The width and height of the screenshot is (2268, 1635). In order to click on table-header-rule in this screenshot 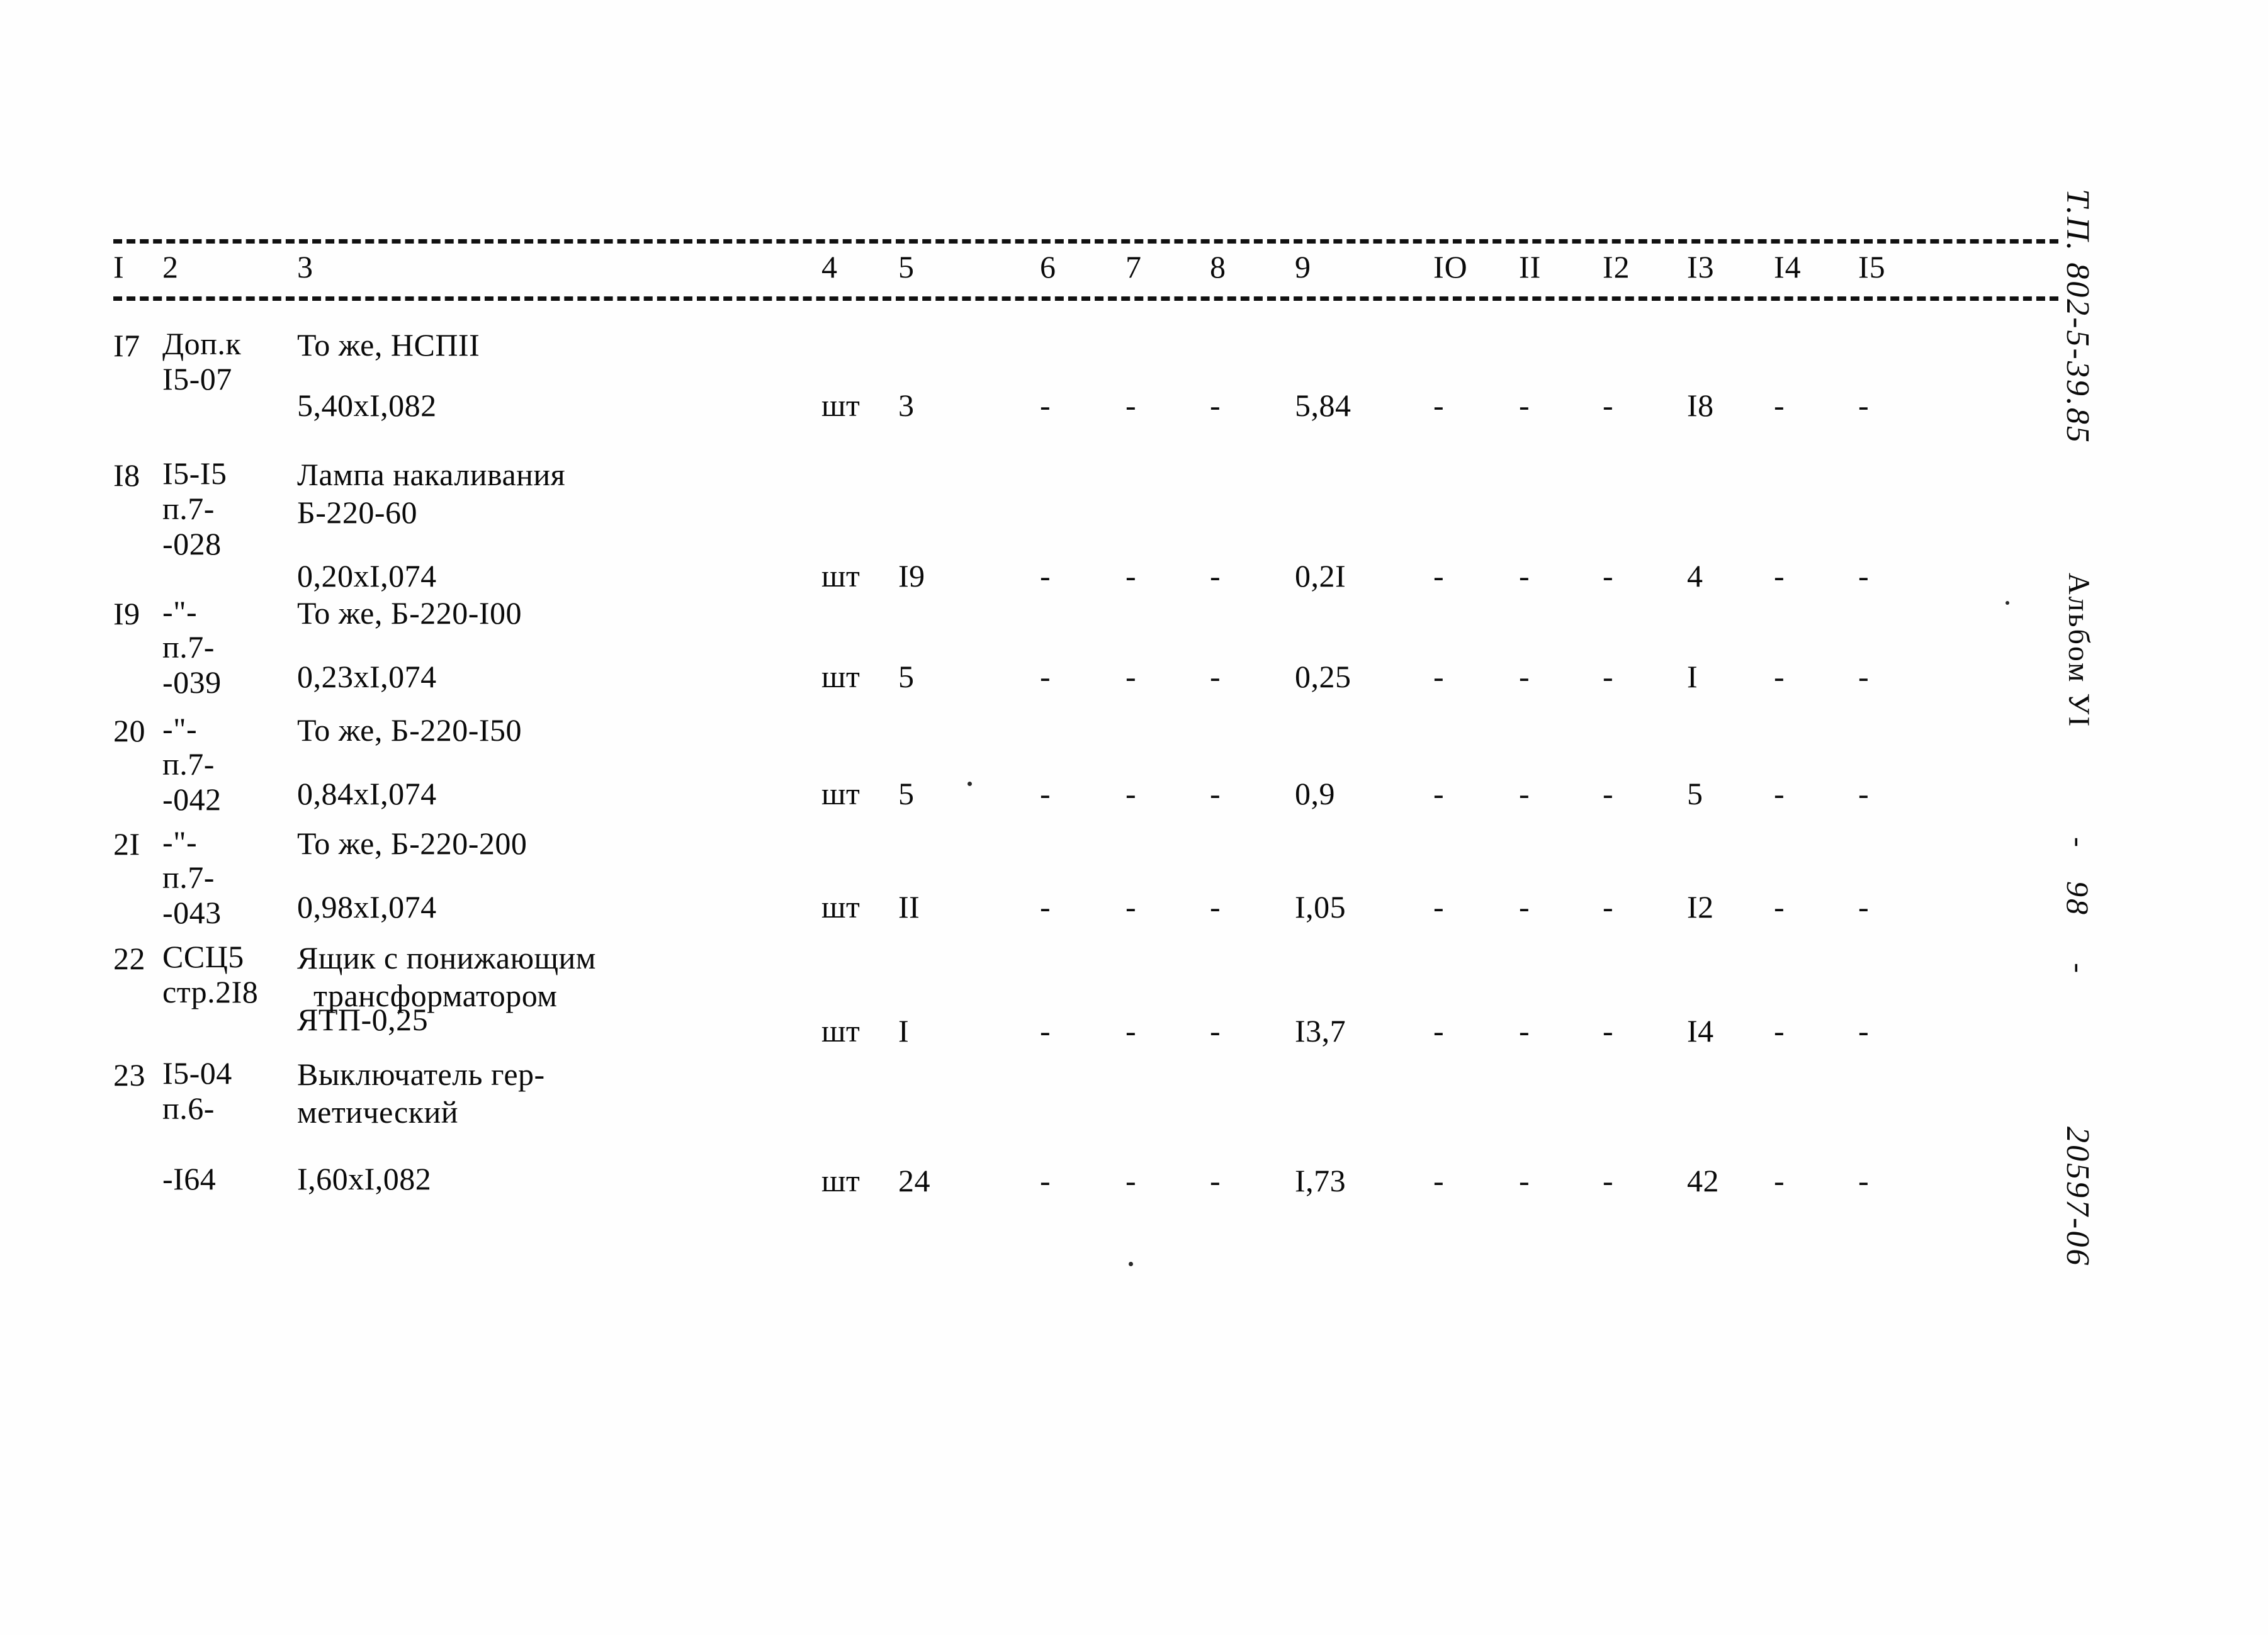, I will do `click(1085, 298)`.